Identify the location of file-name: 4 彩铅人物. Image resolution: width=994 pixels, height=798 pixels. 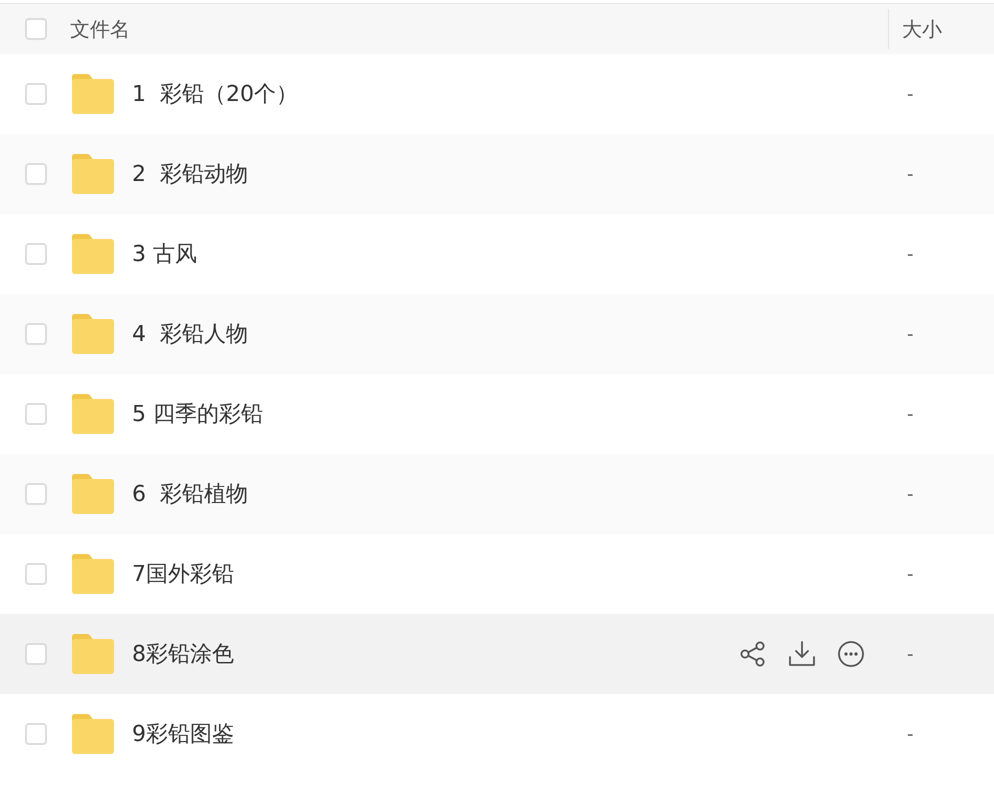
(190, 334).